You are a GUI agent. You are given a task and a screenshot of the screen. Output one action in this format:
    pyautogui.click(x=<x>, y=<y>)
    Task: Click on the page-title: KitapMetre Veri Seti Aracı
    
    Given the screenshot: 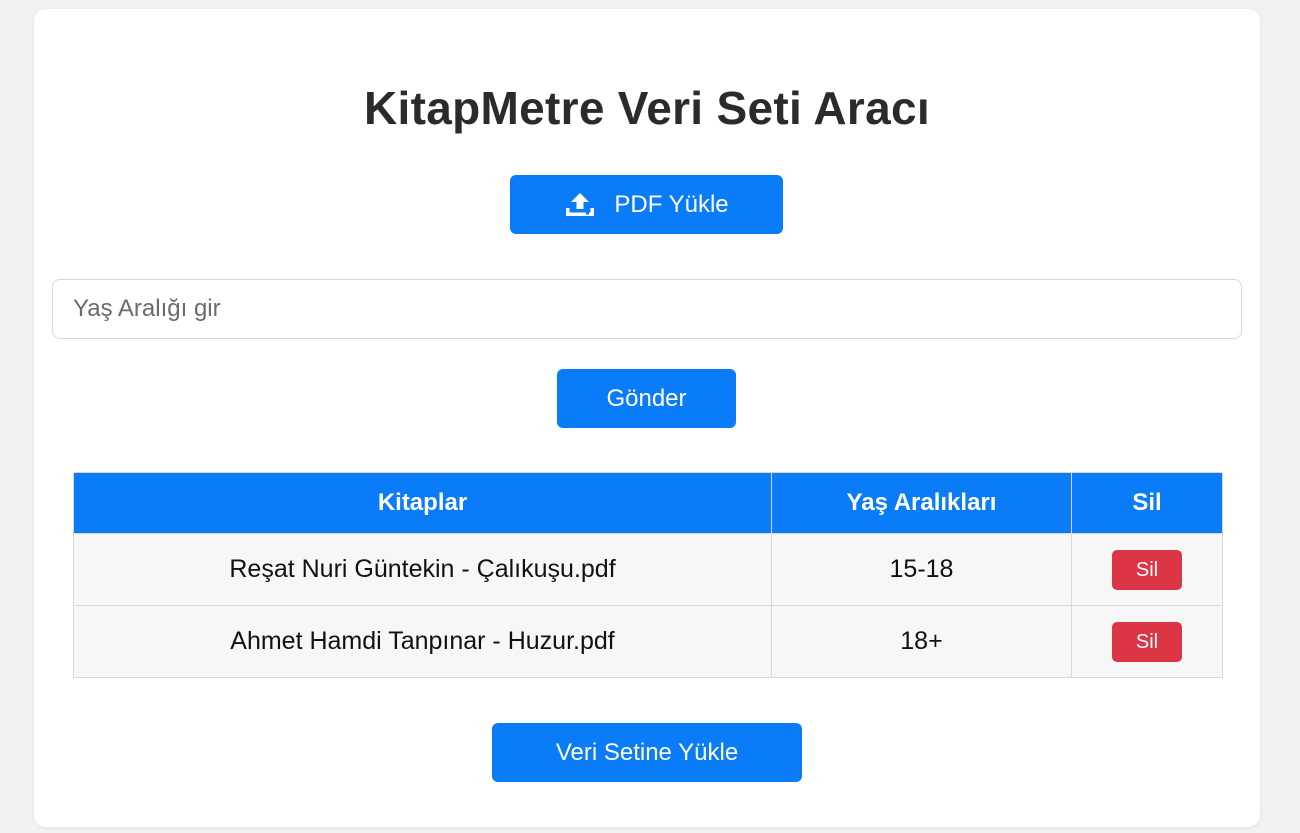 What is the action you would take?
    pyautogui.click(x=647, y=108)
    